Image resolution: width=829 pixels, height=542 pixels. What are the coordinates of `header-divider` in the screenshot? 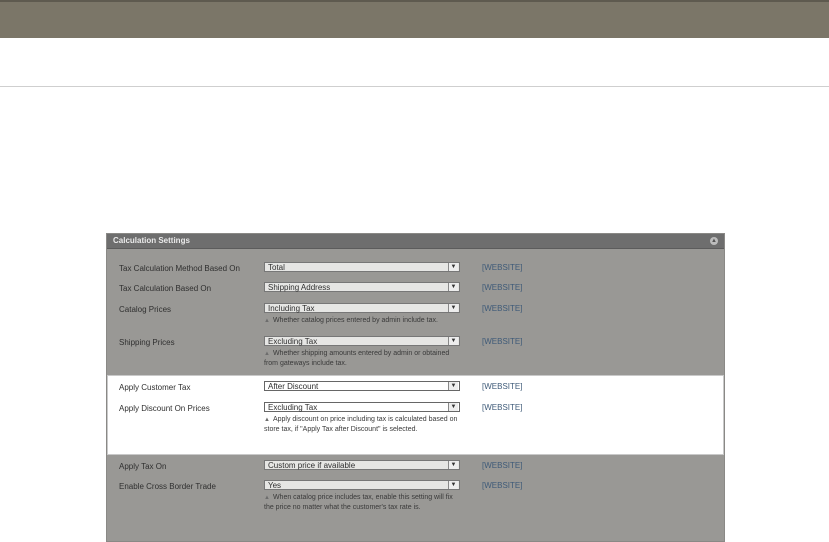 It's located at (414, 86).